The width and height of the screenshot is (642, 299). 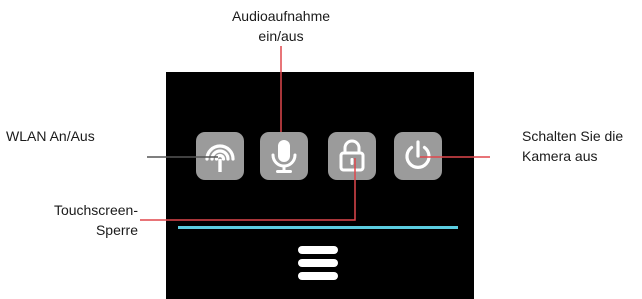 What do you see at coordinates (69, 220) in the screenshot?
I see `callout-lock-label: Touchscreen- Sperre` at bounding box center [69, 220].